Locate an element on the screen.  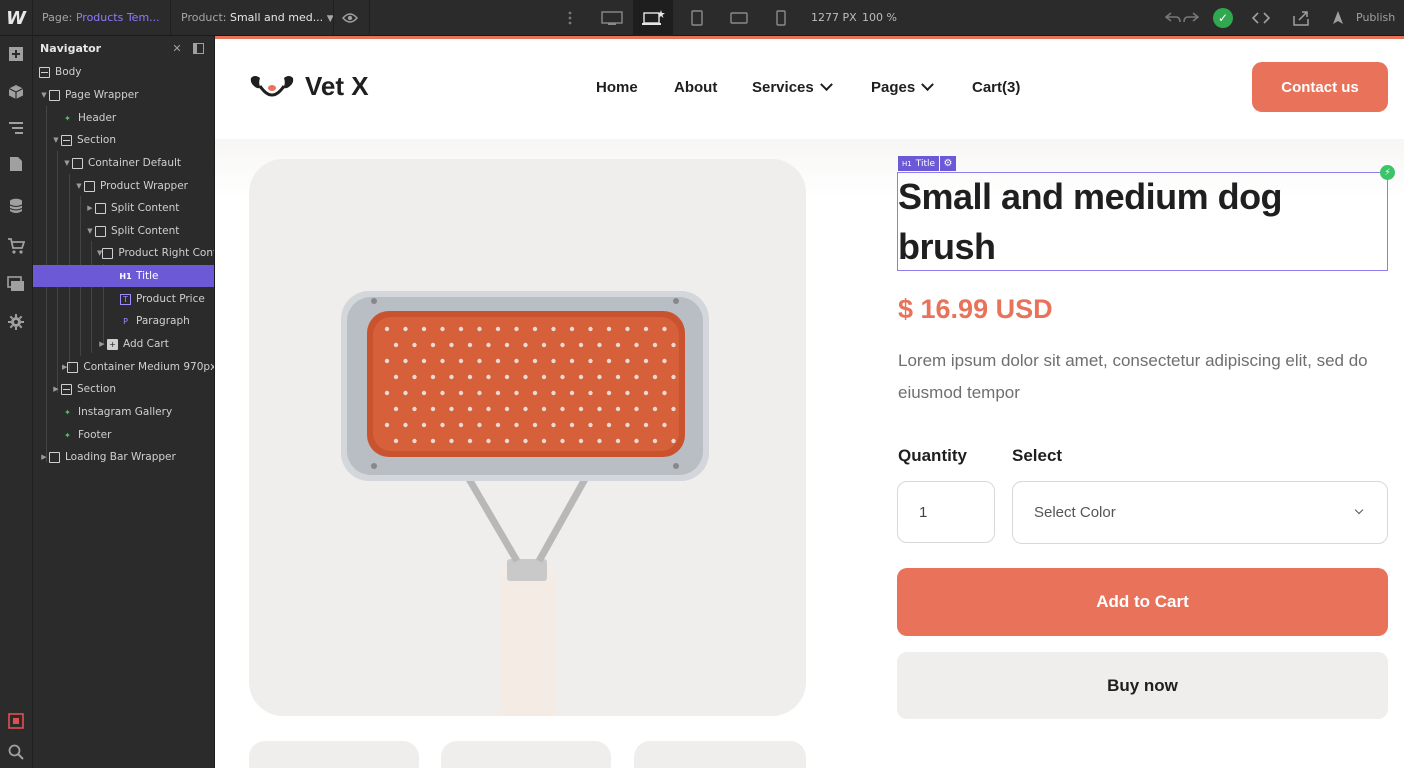
nav-link-home: Home is located at coordinates (617, 87).